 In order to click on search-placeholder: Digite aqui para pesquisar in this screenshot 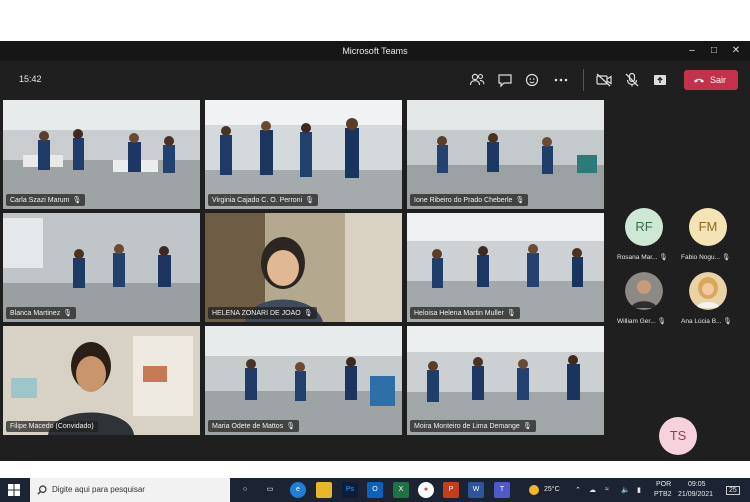, I will do `click(98, 489)`.